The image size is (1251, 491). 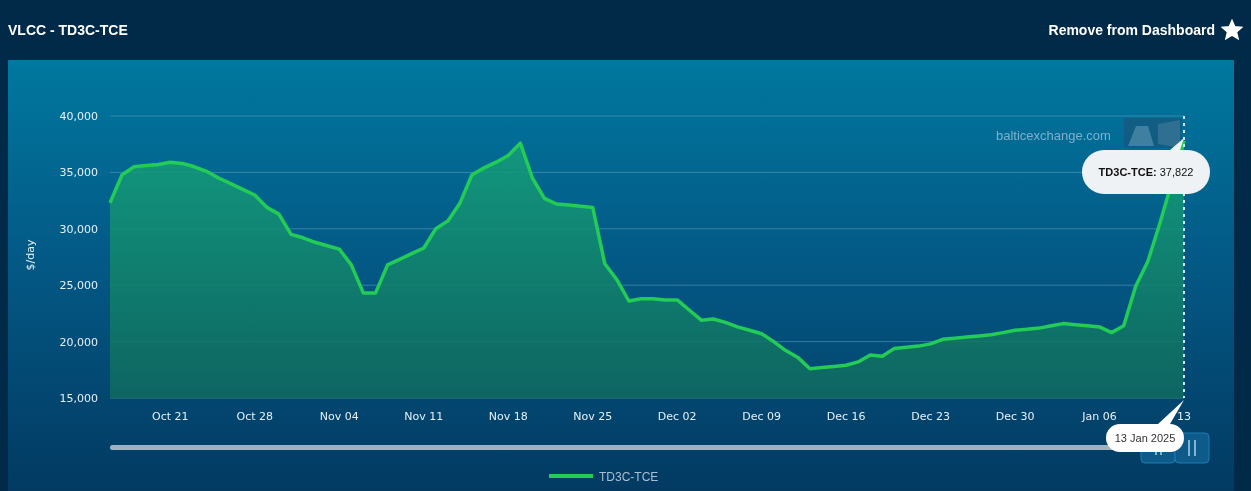 I want to click on x-axis-label: Oct 28, so click(x=255, y=416).